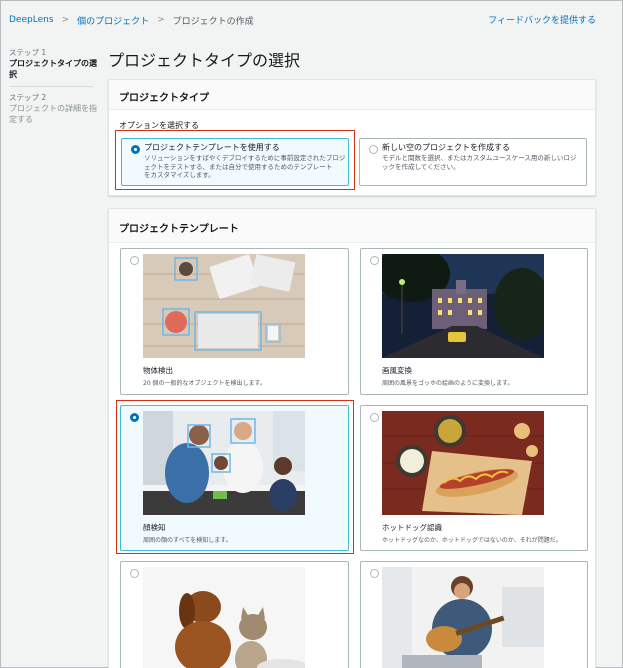  I want to click on step-2-title-line: 定する, so click(21, 119).